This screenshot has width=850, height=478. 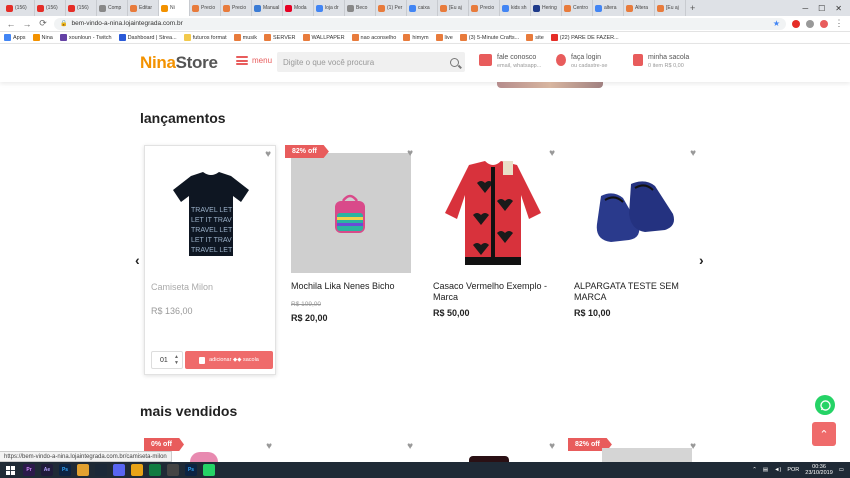 I want to click on bookmark-item: xounloun - Twitch, so click(x=85, y=37).